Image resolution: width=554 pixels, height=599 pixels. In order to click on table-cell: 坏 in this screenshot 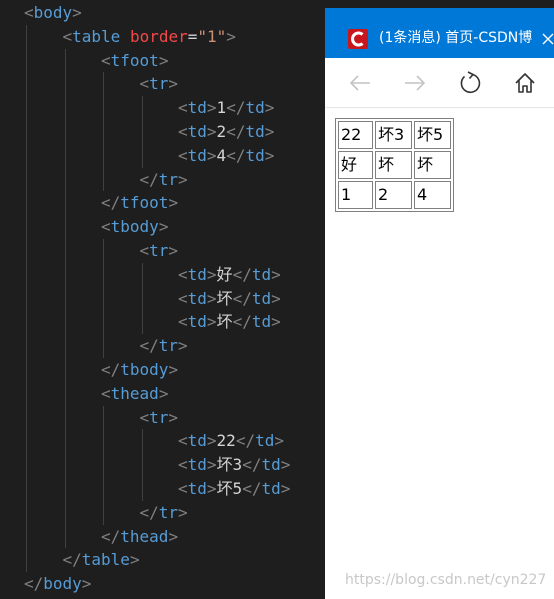, I will do `click(432, 165)`.